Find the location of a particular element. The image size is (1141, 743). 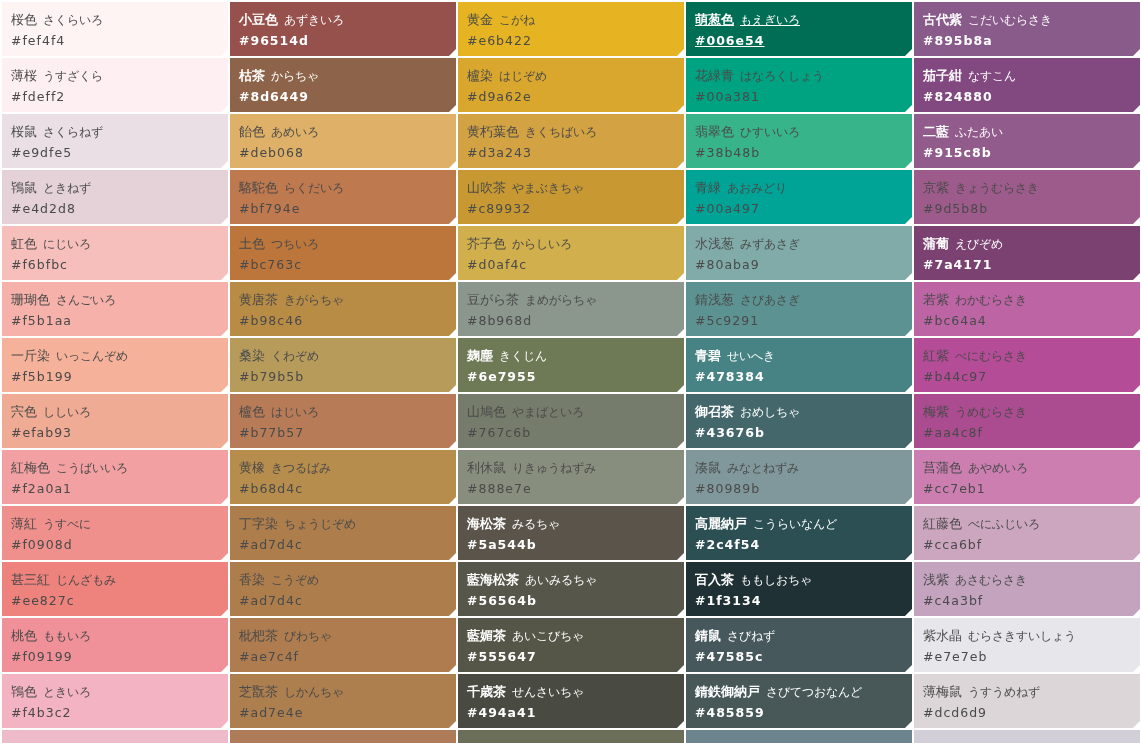

color-name: 錆鉄御納戸 is located at coordinates (727, 692).